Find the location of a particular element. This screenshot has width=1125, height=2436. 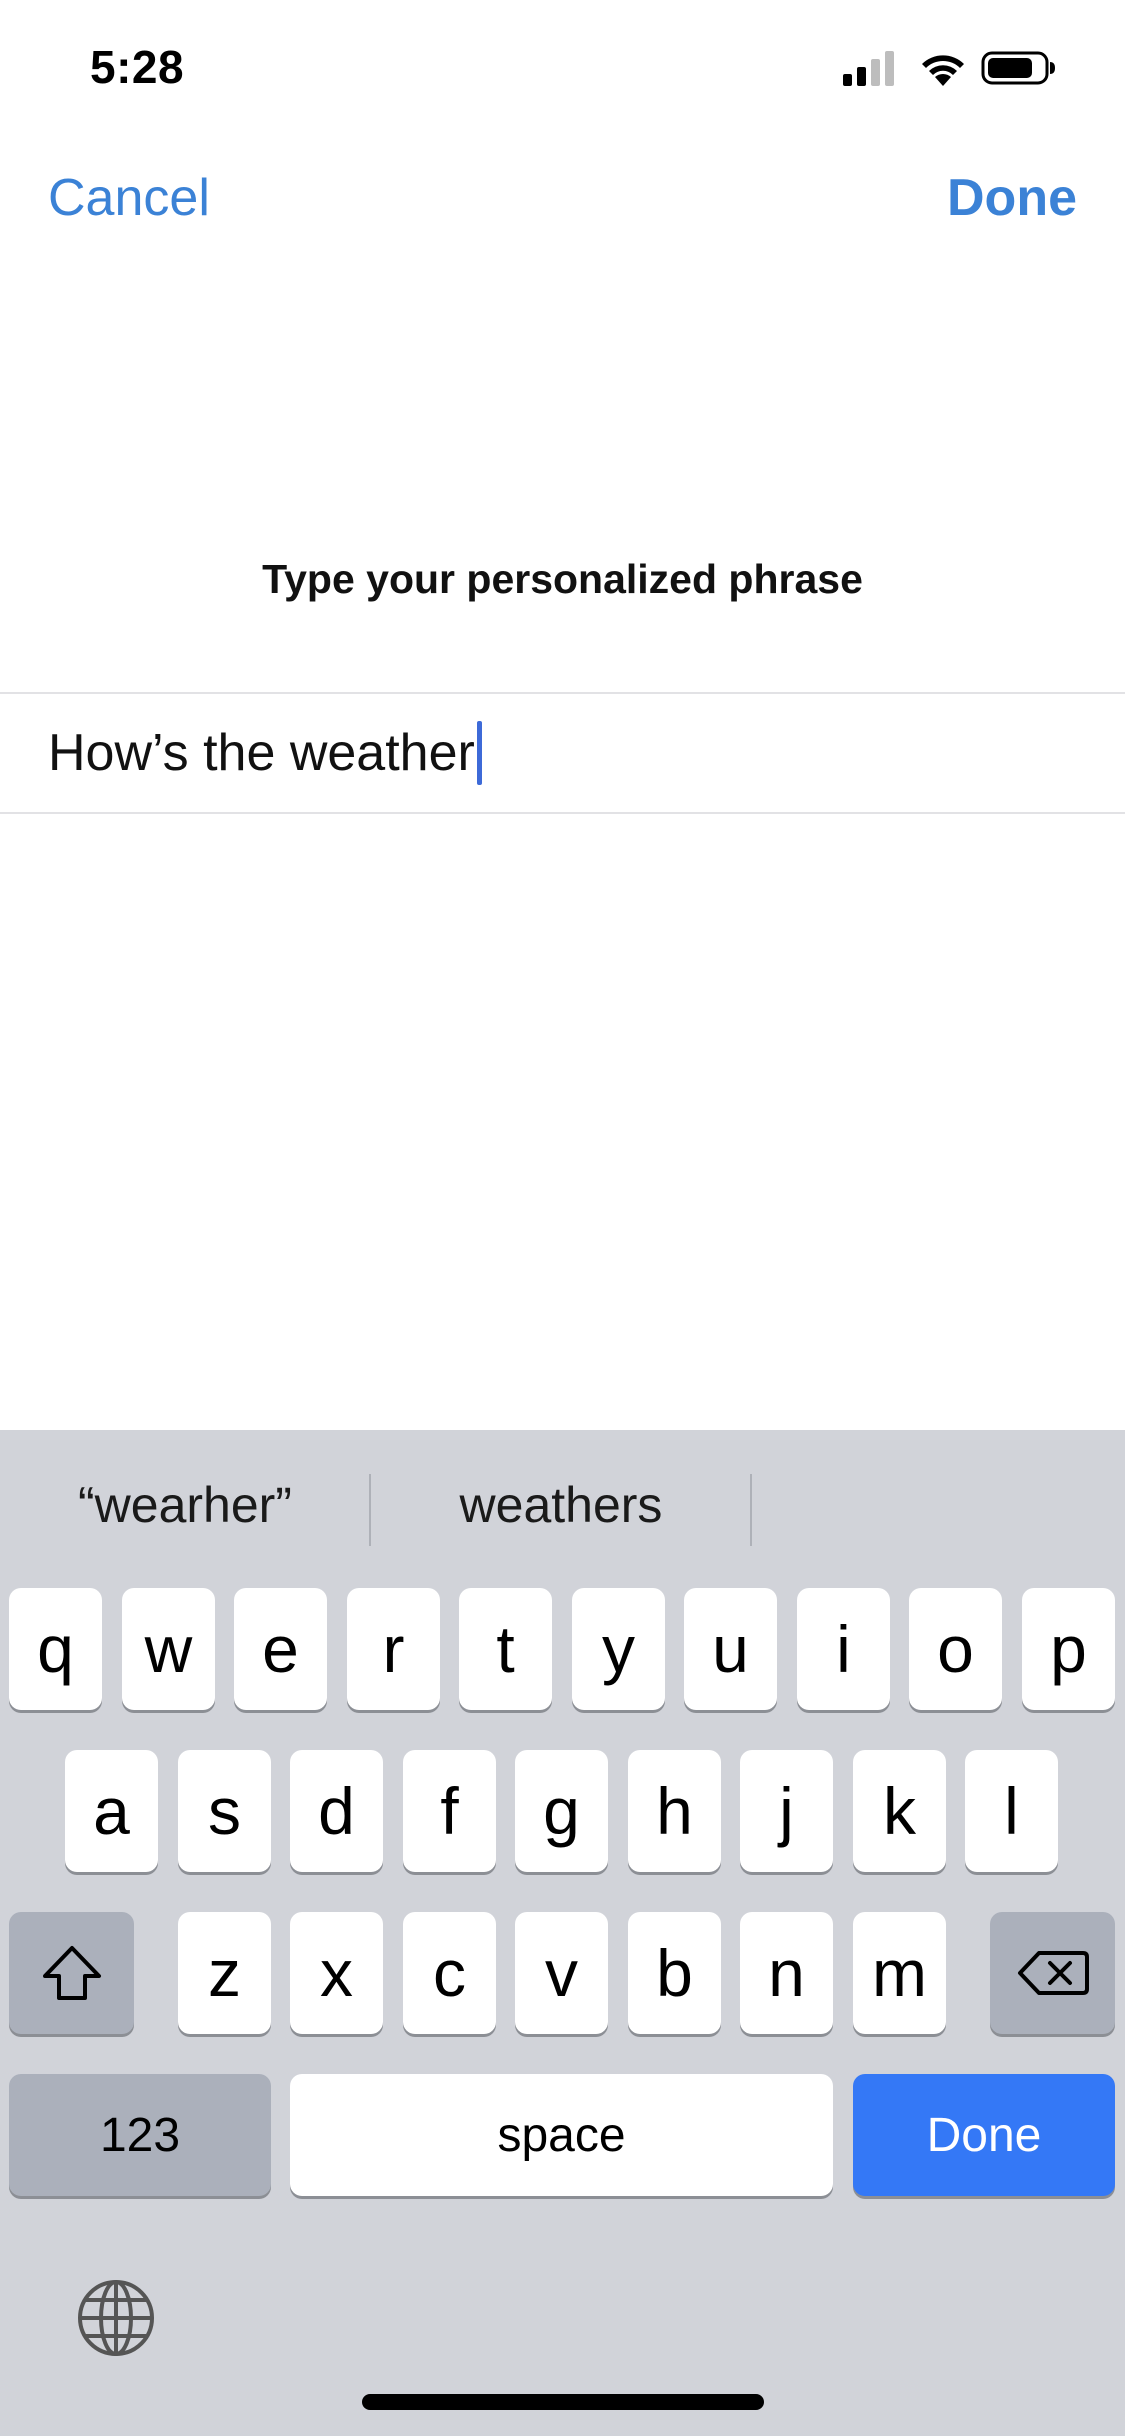

battery-icon is located at coordinates (1018, 68).